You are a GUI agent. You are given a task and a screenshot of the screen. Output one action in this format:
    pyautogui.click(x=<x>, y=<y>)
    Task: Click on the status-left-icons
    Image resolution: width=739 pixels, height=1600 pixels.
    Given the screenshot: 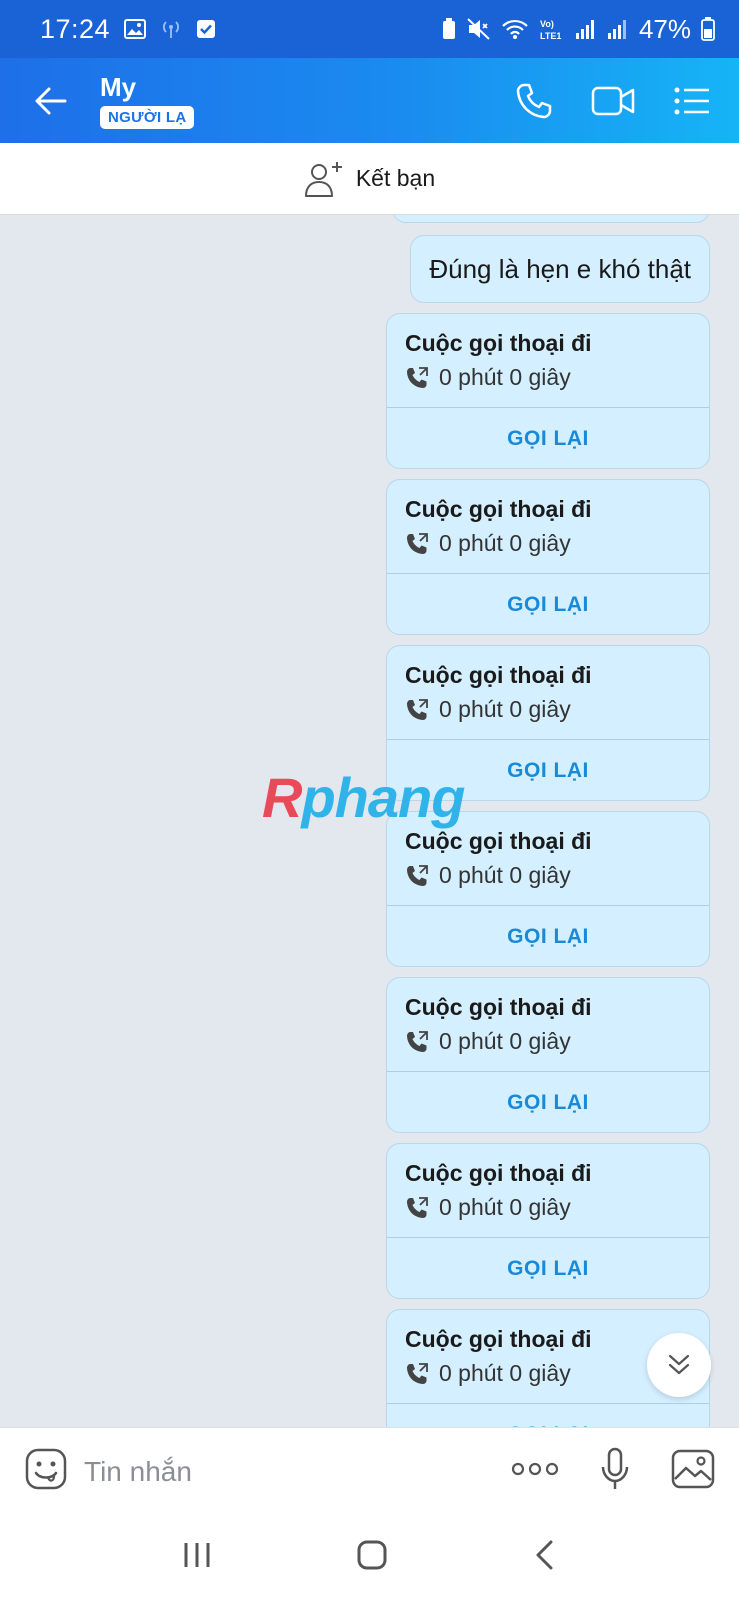 What is the action you would take?
    pyautogui.click(x=170, y=29)
    